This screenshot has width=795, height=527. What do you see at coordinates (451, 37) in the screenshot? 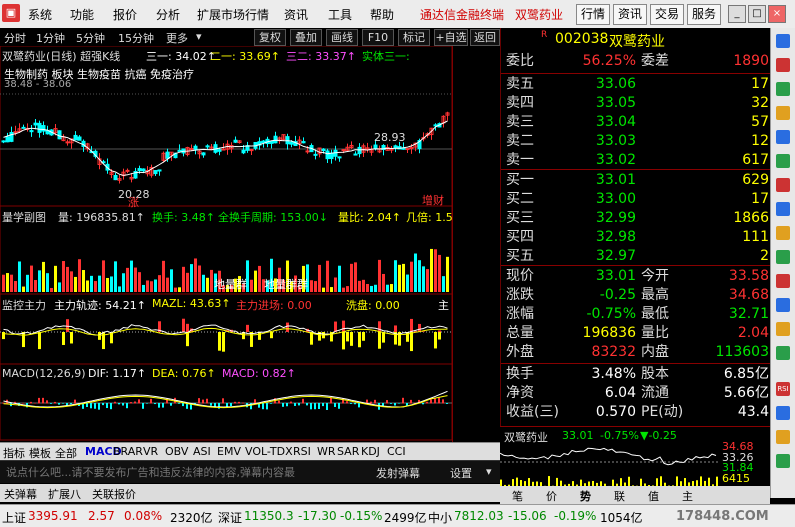
I see `add-watchlist-button: +自选` at bounding box center [451, 37].